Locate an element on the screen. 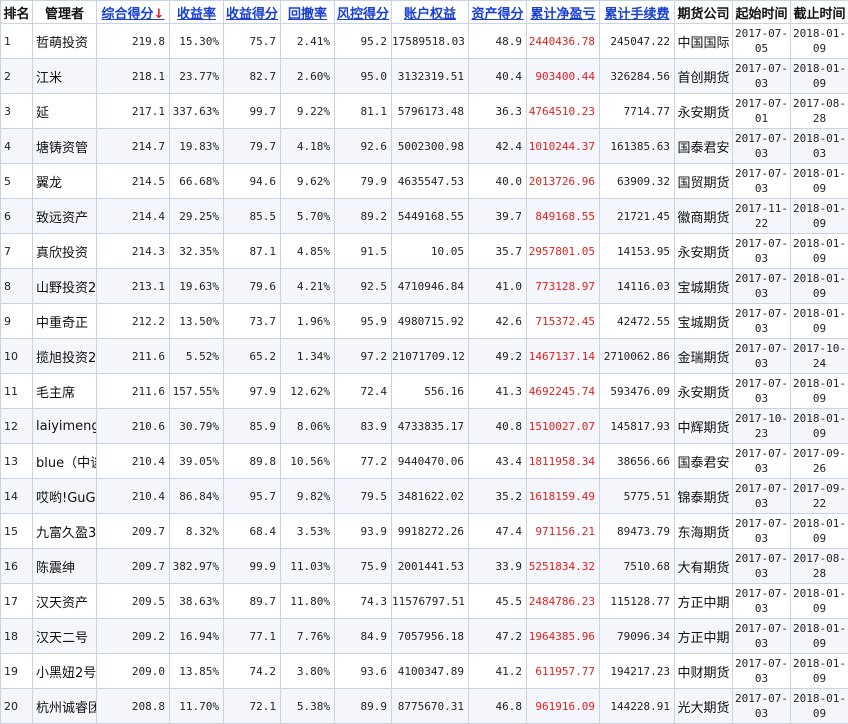 The image size is (848, 724). cell-return-rate: 29.25% is located at coordinates (197, 216).